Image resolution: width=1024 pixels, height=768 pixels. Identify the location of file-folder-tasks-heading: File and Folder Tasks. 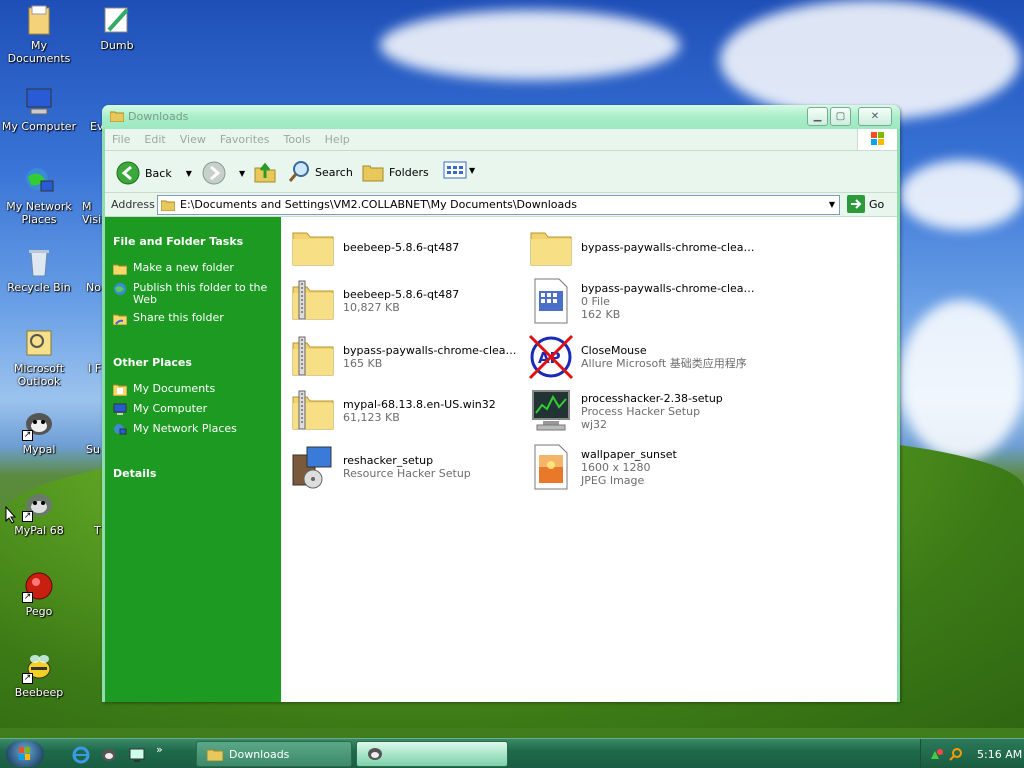
(178, 241).